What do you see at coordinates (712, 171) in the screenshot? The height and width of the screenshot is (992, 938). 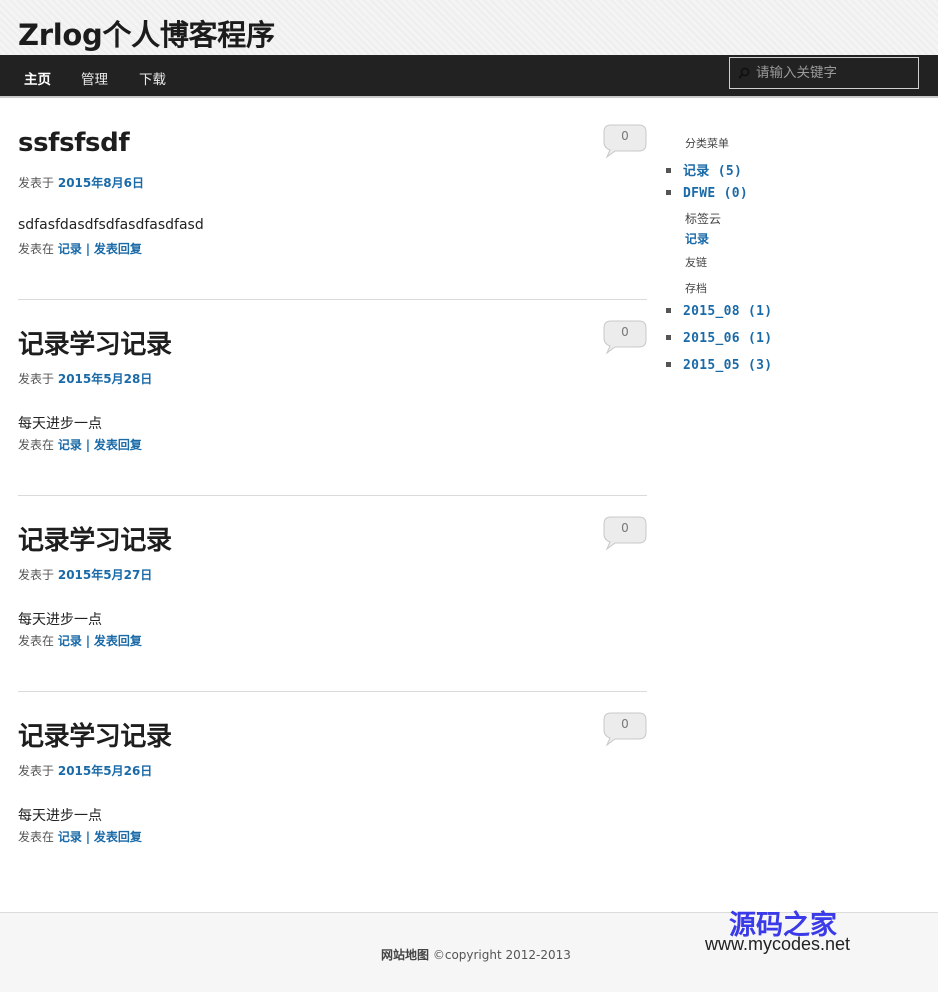 I see `category-link: 记录 (5)` at bounding box center [712, 171].